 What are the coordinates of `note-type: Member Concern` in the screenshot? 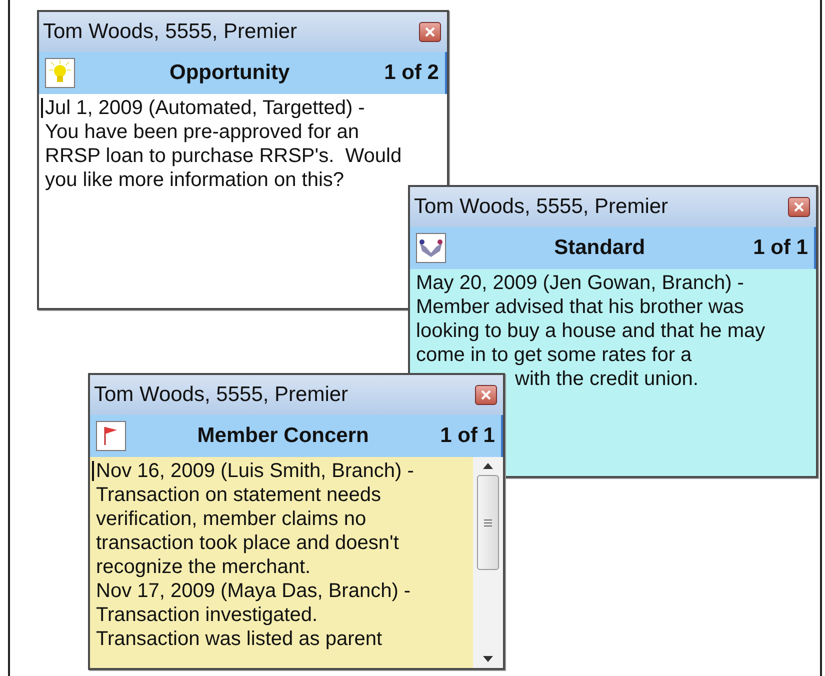 It's located at (283, 436).